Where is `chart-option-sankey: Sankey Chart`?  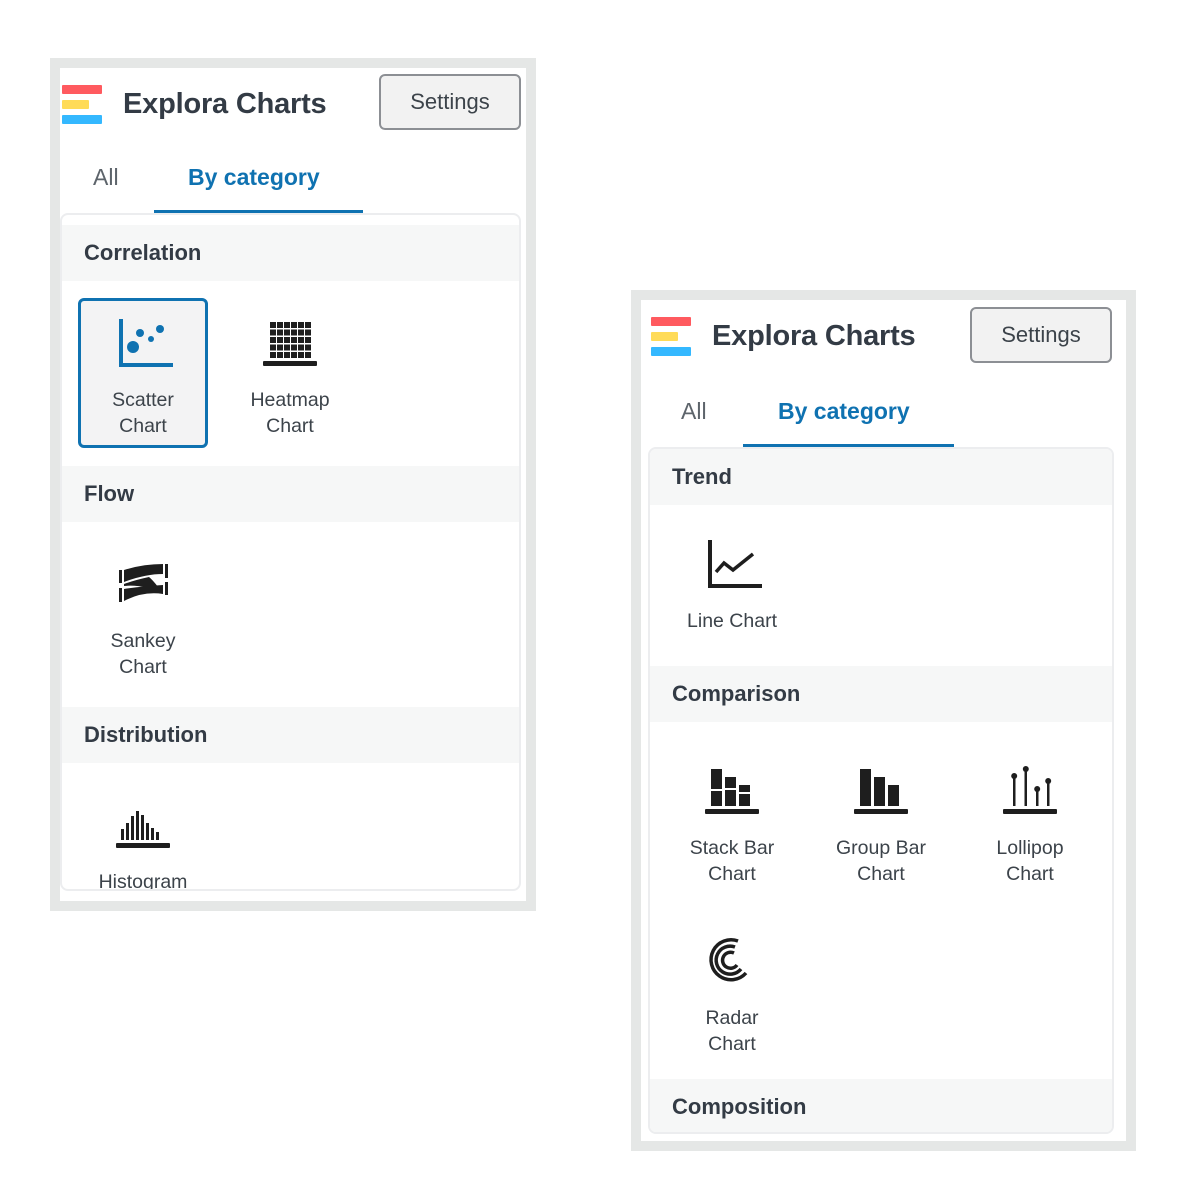 chart-option-sankey: Sankey Chart is located at coordinates (143, 614).